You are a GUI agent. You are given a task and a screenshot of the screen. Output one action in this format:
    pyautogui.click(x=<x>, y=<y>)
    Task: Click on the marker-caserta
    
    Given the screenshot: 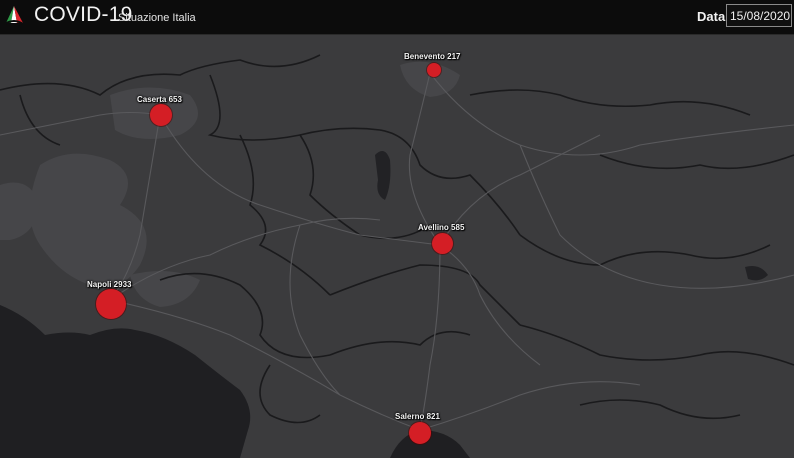 What is the action you would take?
    pyautogui.click(x=161, y=115)
    